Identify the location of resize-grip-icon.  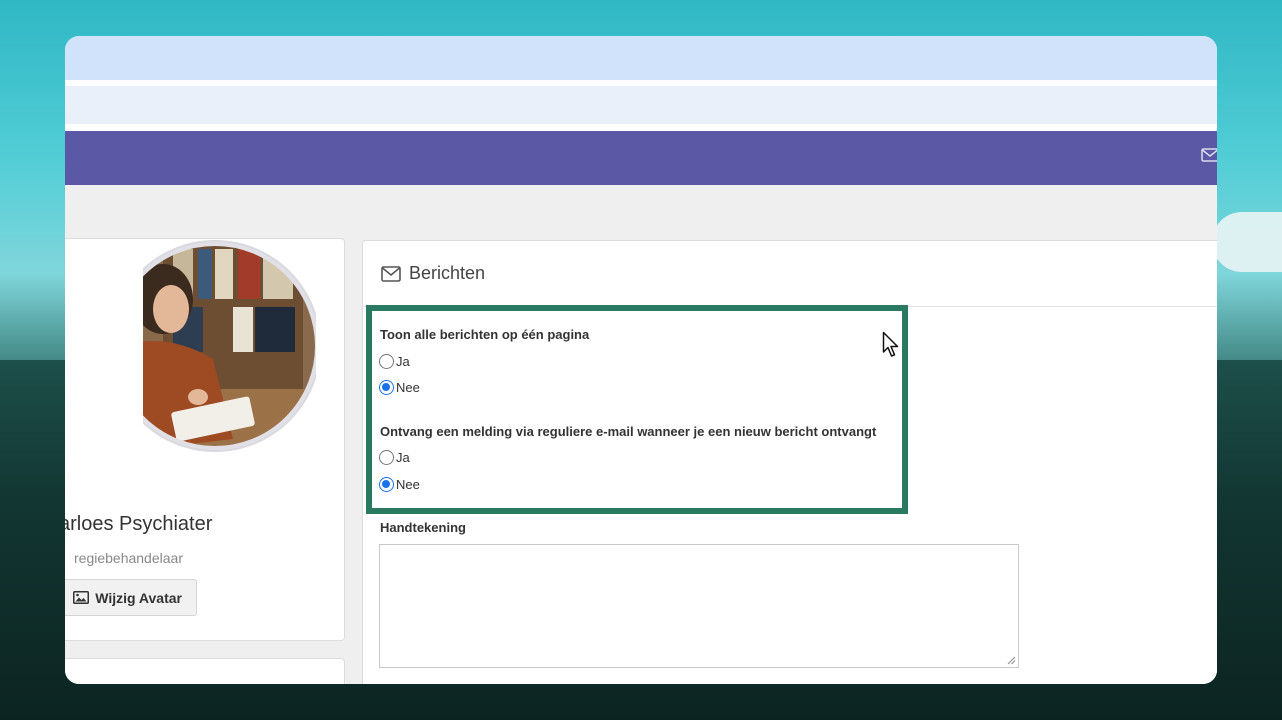
(1011, 660).